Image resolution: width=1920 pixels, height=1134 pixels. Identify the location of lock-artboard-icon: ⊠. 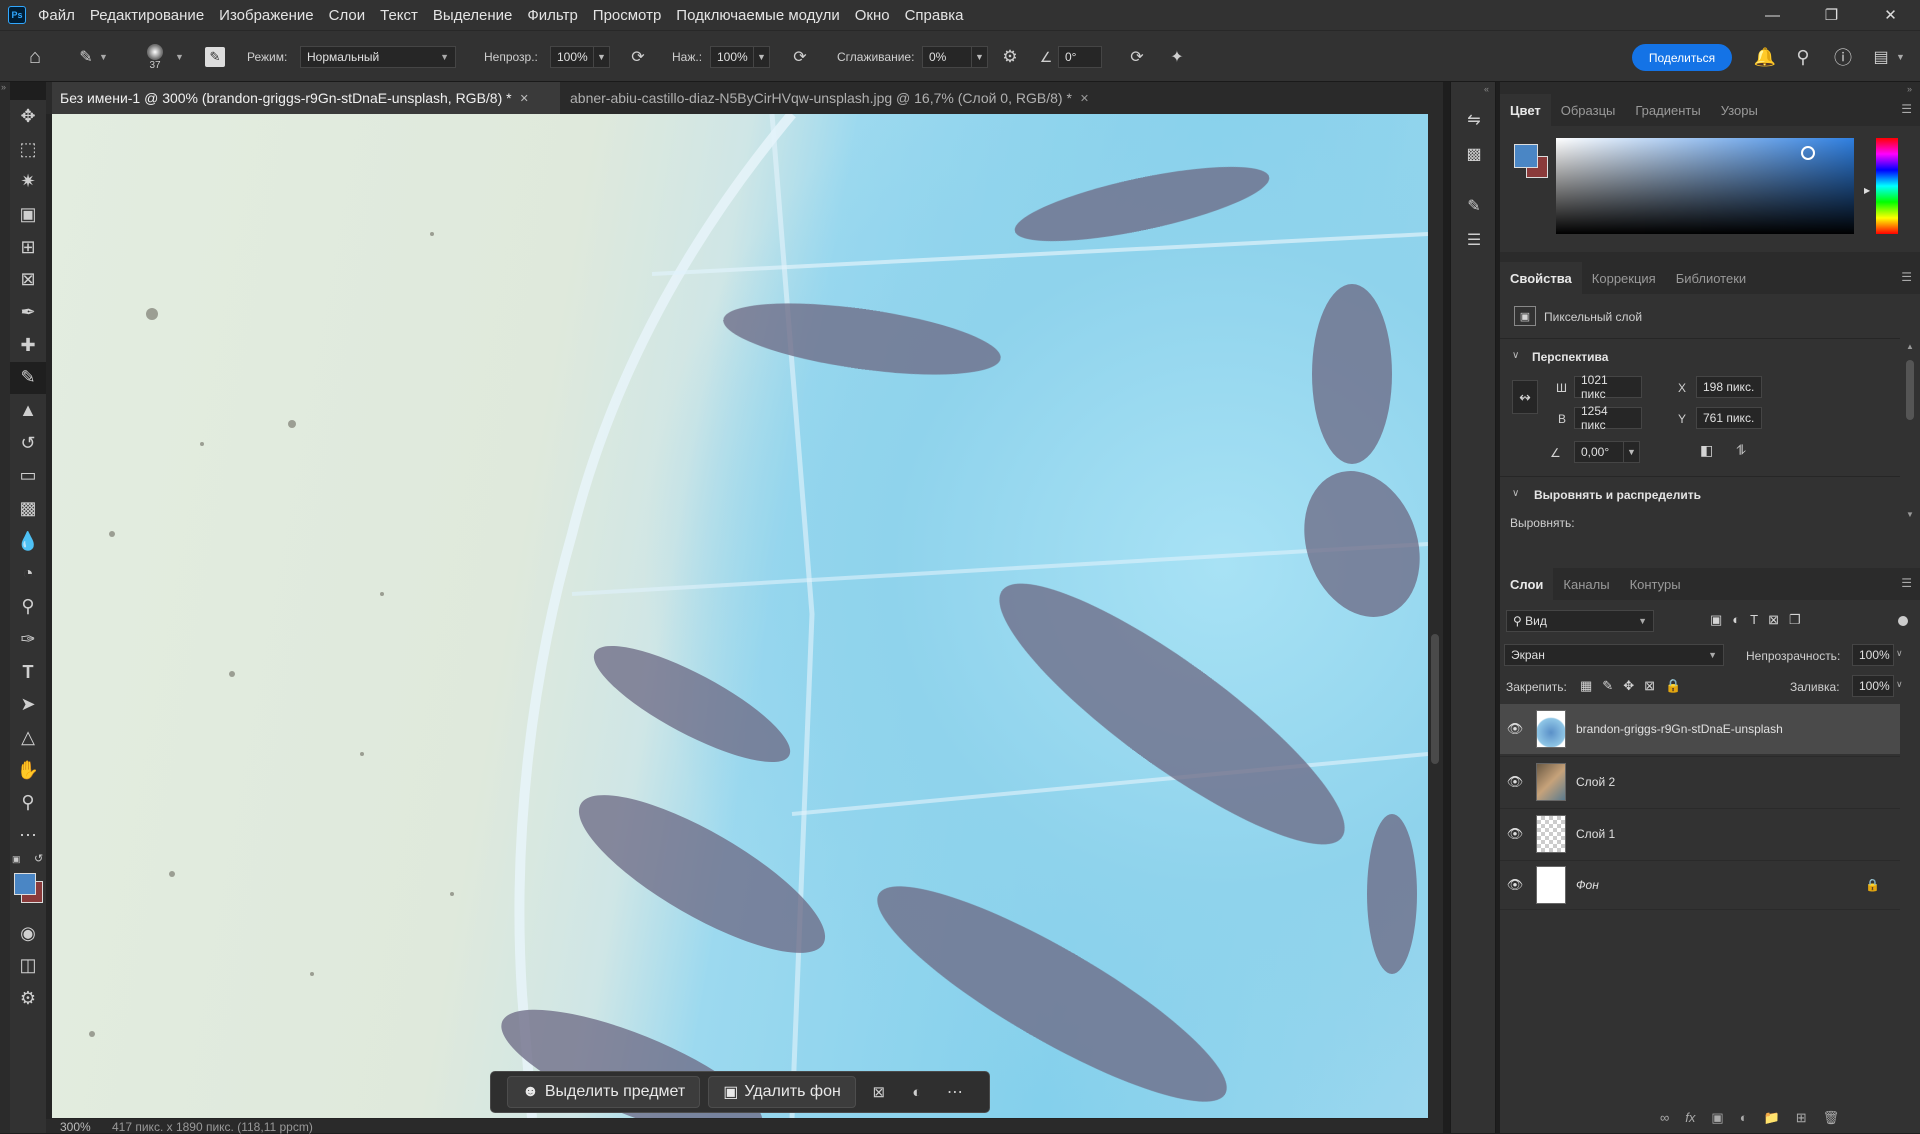
(1649, 686).